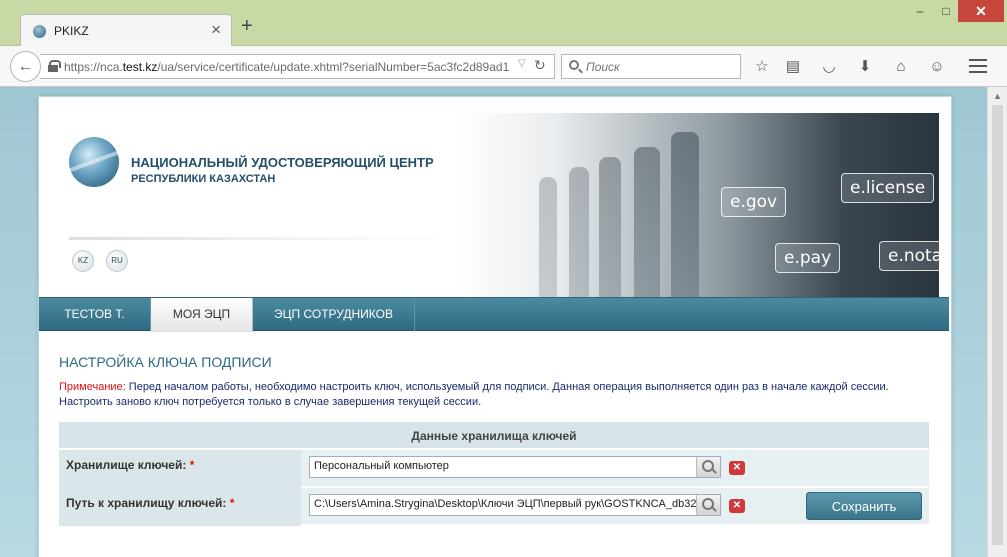 The image size is (1007, 557). What do you see at coordinates (83, 261) in the screenshot?
I see `lang-kz-button: KZ` at bounding box center [83, 261].